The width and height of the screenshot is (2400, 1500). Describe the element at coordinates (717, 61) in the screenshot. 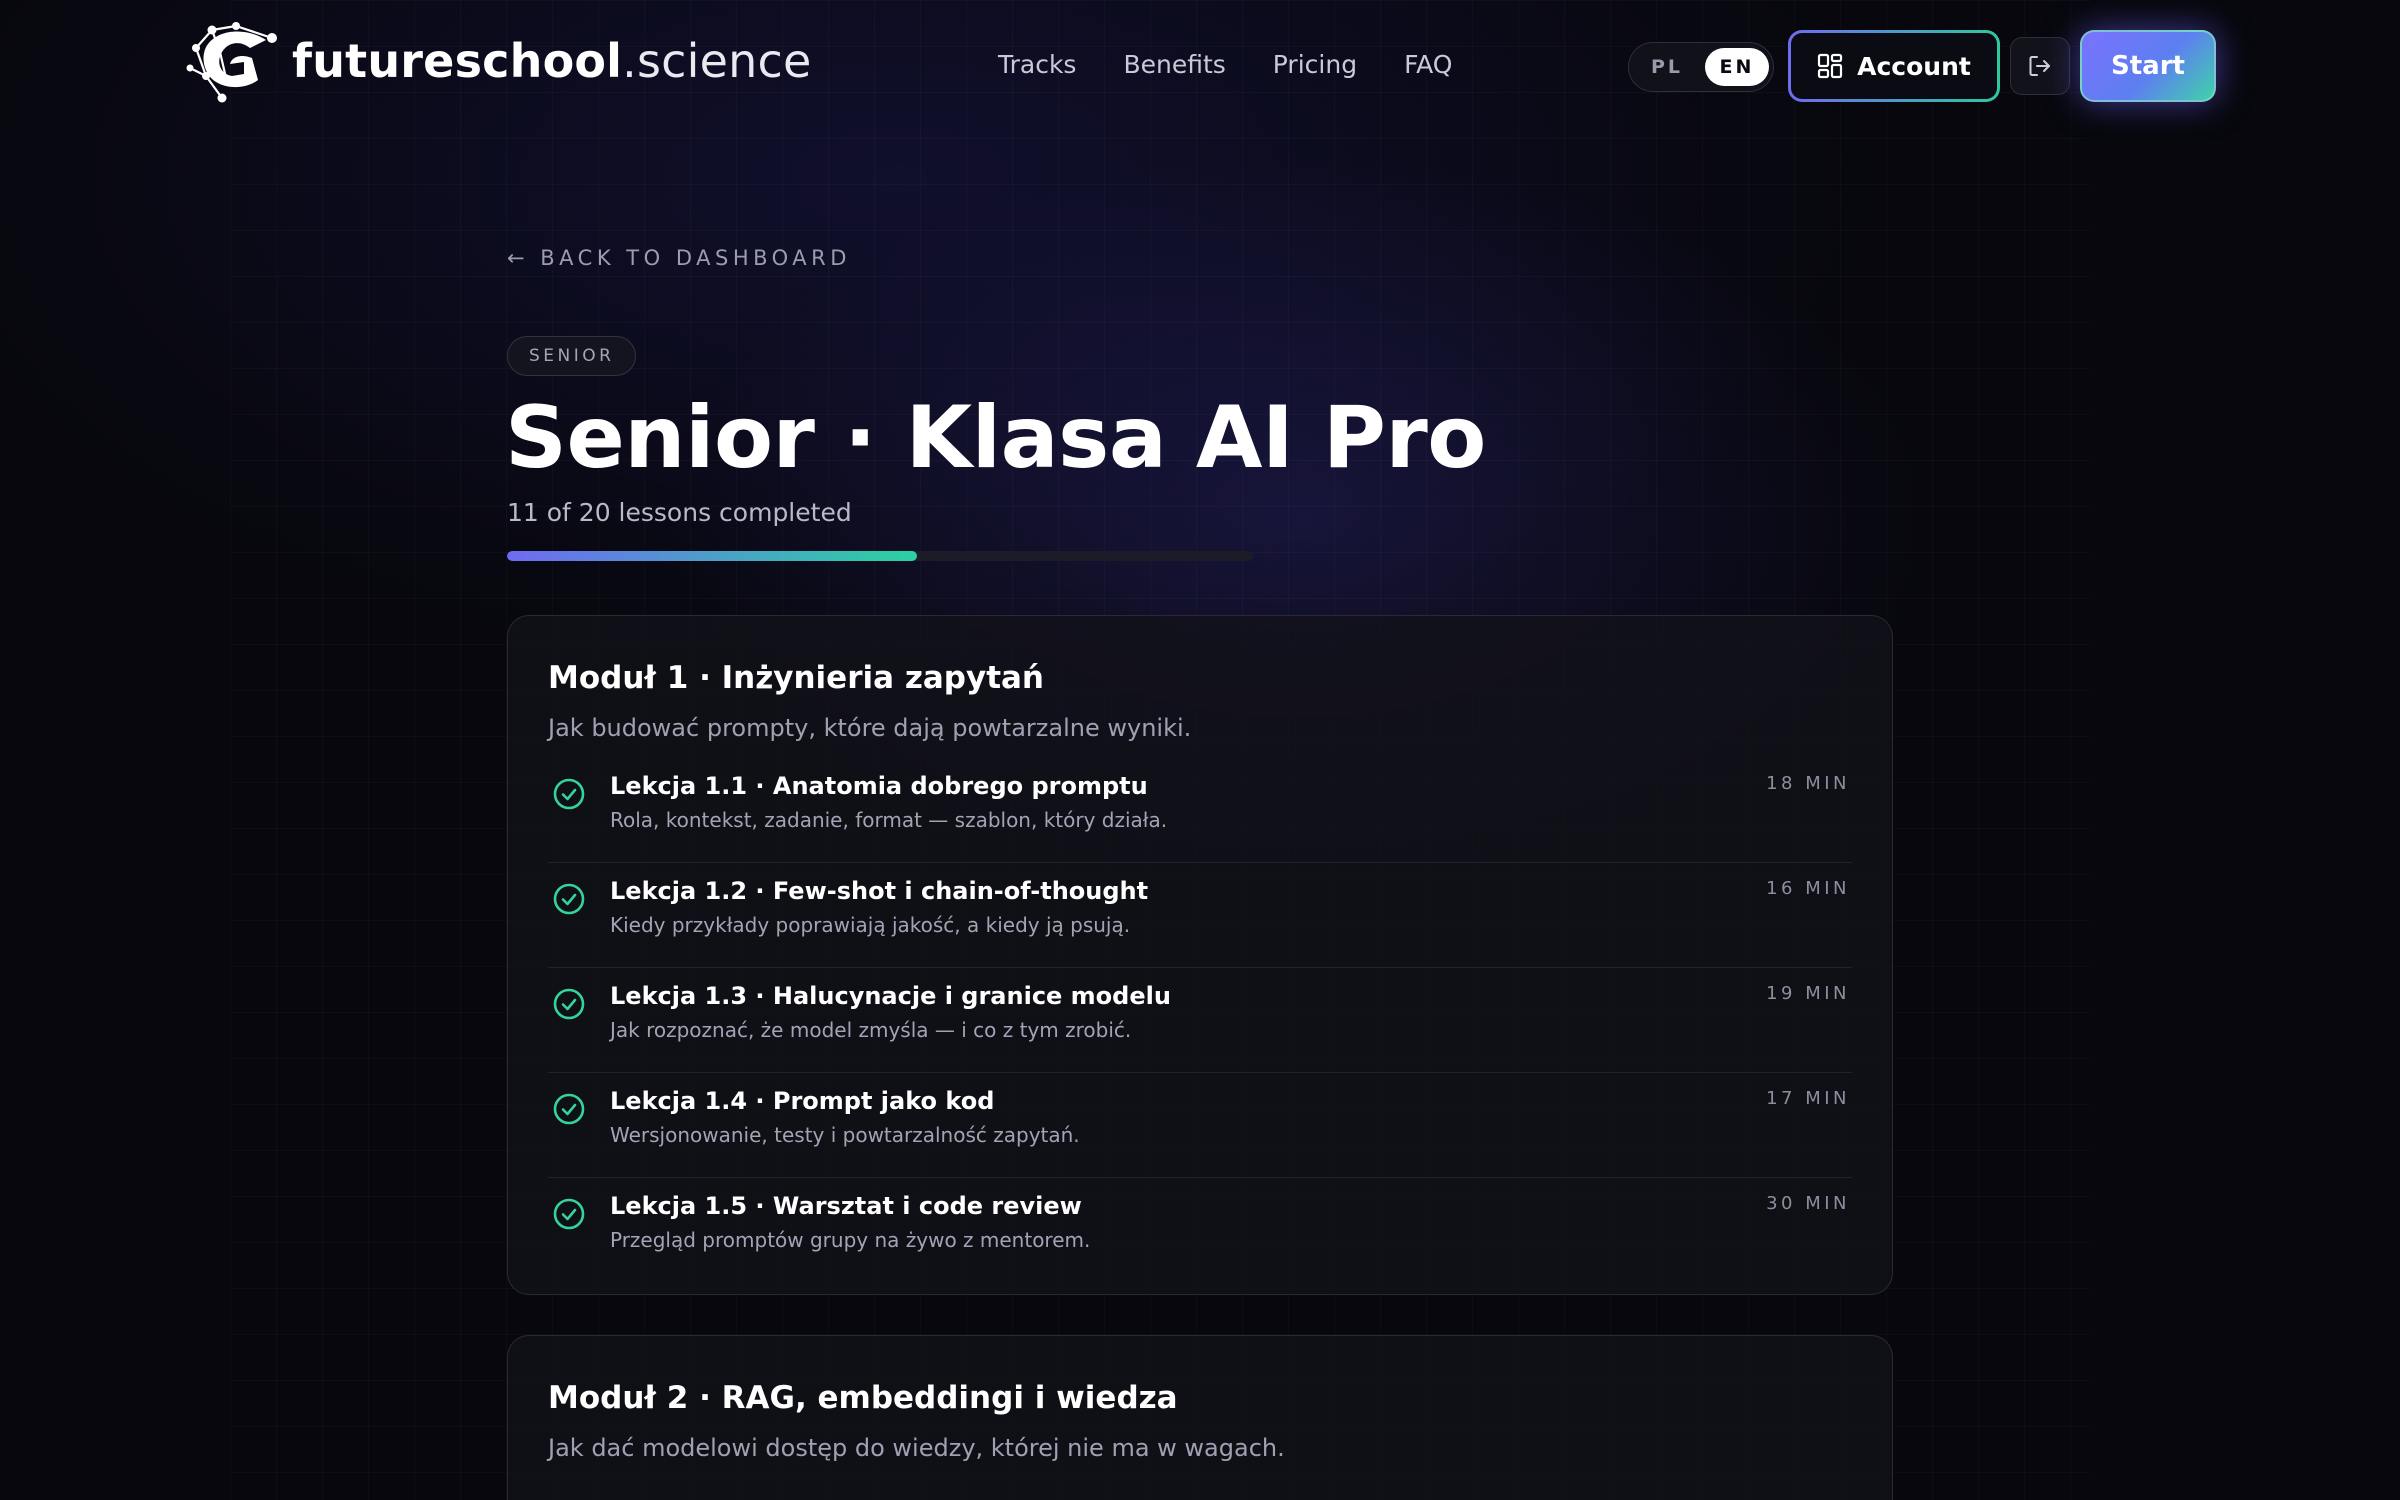

I see `brand-name-light: .science` at that location.